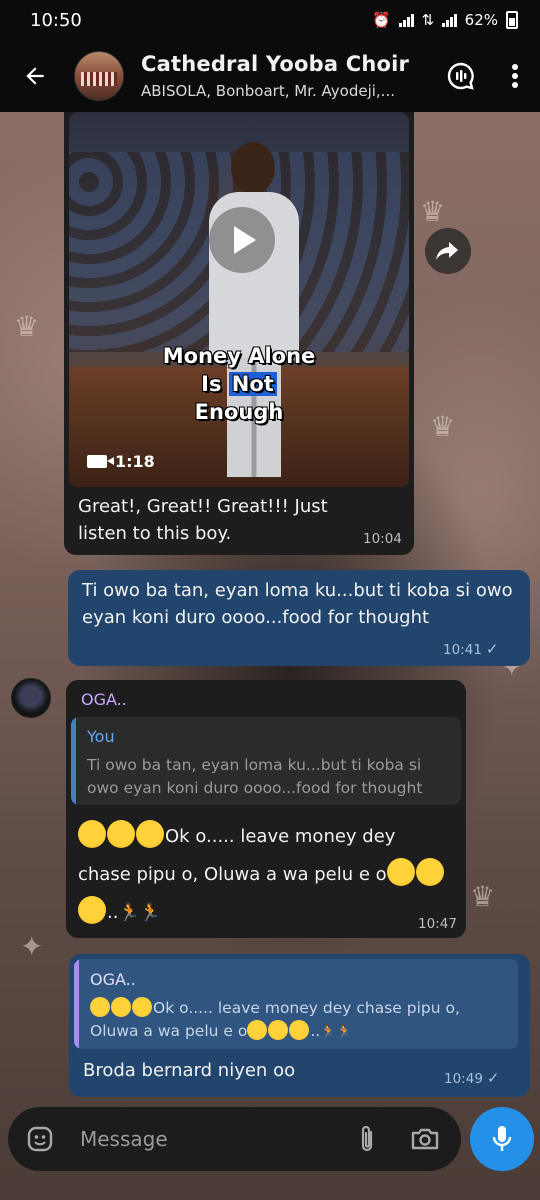  I want to click on message-time: 10:47, so click(437, 924).